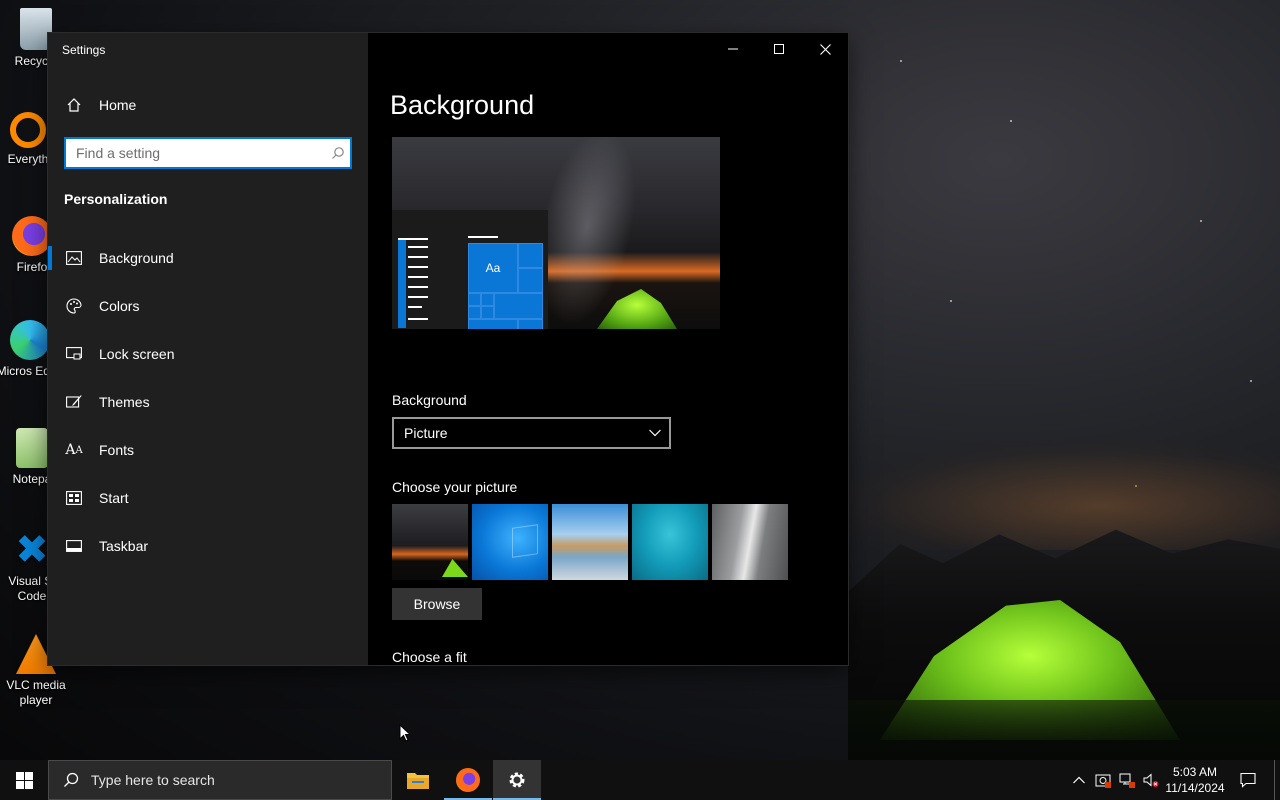 The height and width of the screenshot is (800, 1280). I want to click on volume-muted-icon, so click(1151, 780).